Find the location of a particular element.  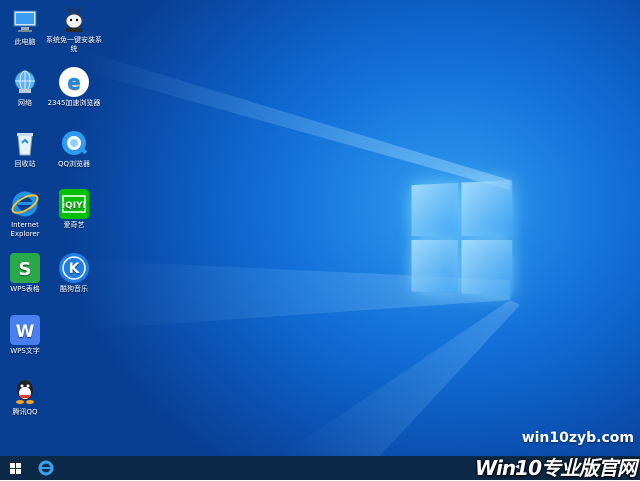

desktop-icon-tencent-qq: 腾讯QQ is located at coordinates (26, 396).